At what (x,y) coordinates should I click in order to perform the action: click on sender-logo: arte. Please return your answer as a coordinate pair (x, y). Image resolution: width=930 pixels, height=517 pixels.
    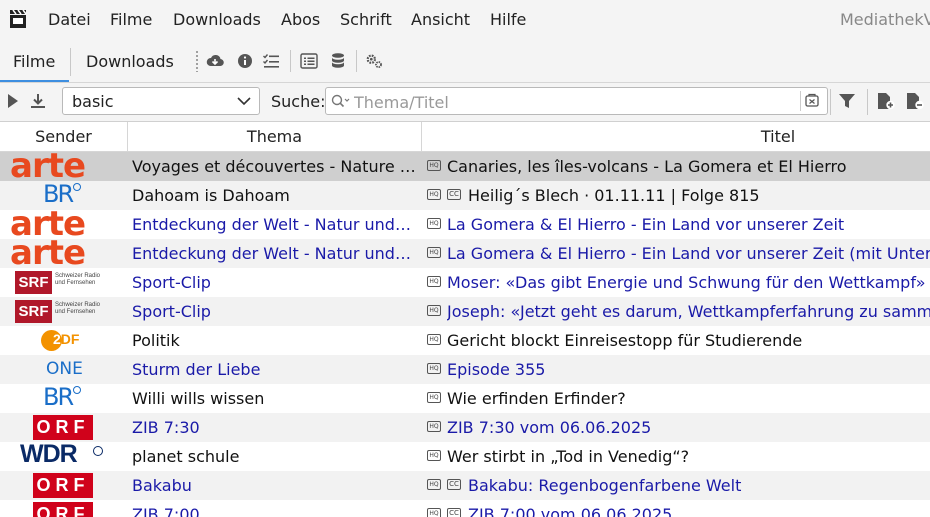
    Looking at the image, I should click on (63, 166).